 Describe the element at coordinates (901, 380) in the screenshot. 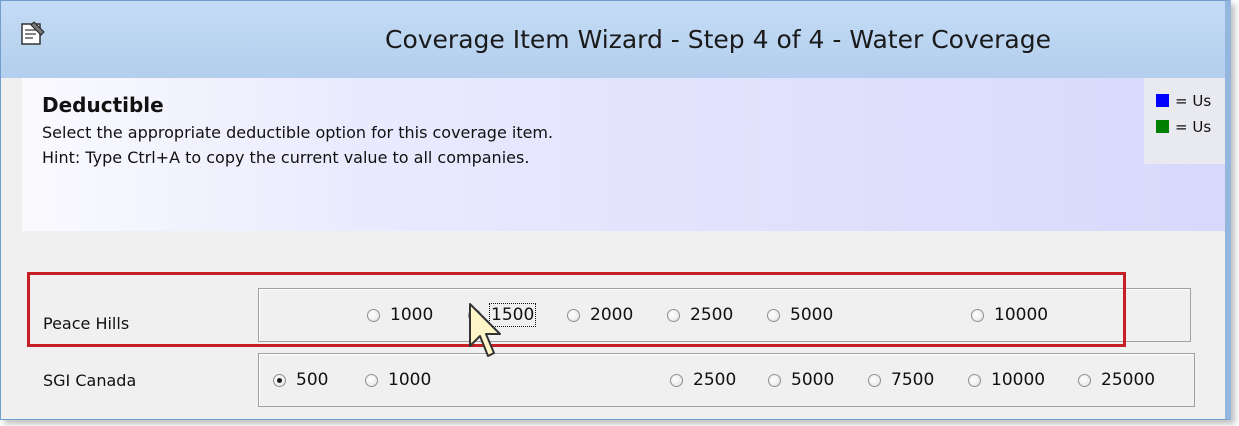

I see `radio-sgi-canada-7500: 7500` at that location.